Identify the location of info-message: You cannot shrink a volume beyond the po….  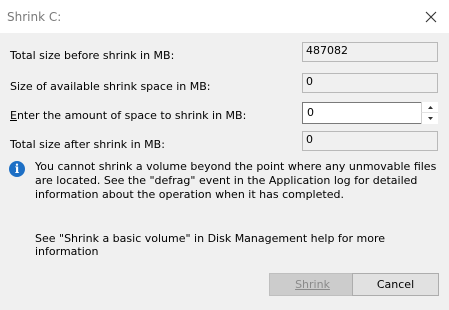
(236, 180).